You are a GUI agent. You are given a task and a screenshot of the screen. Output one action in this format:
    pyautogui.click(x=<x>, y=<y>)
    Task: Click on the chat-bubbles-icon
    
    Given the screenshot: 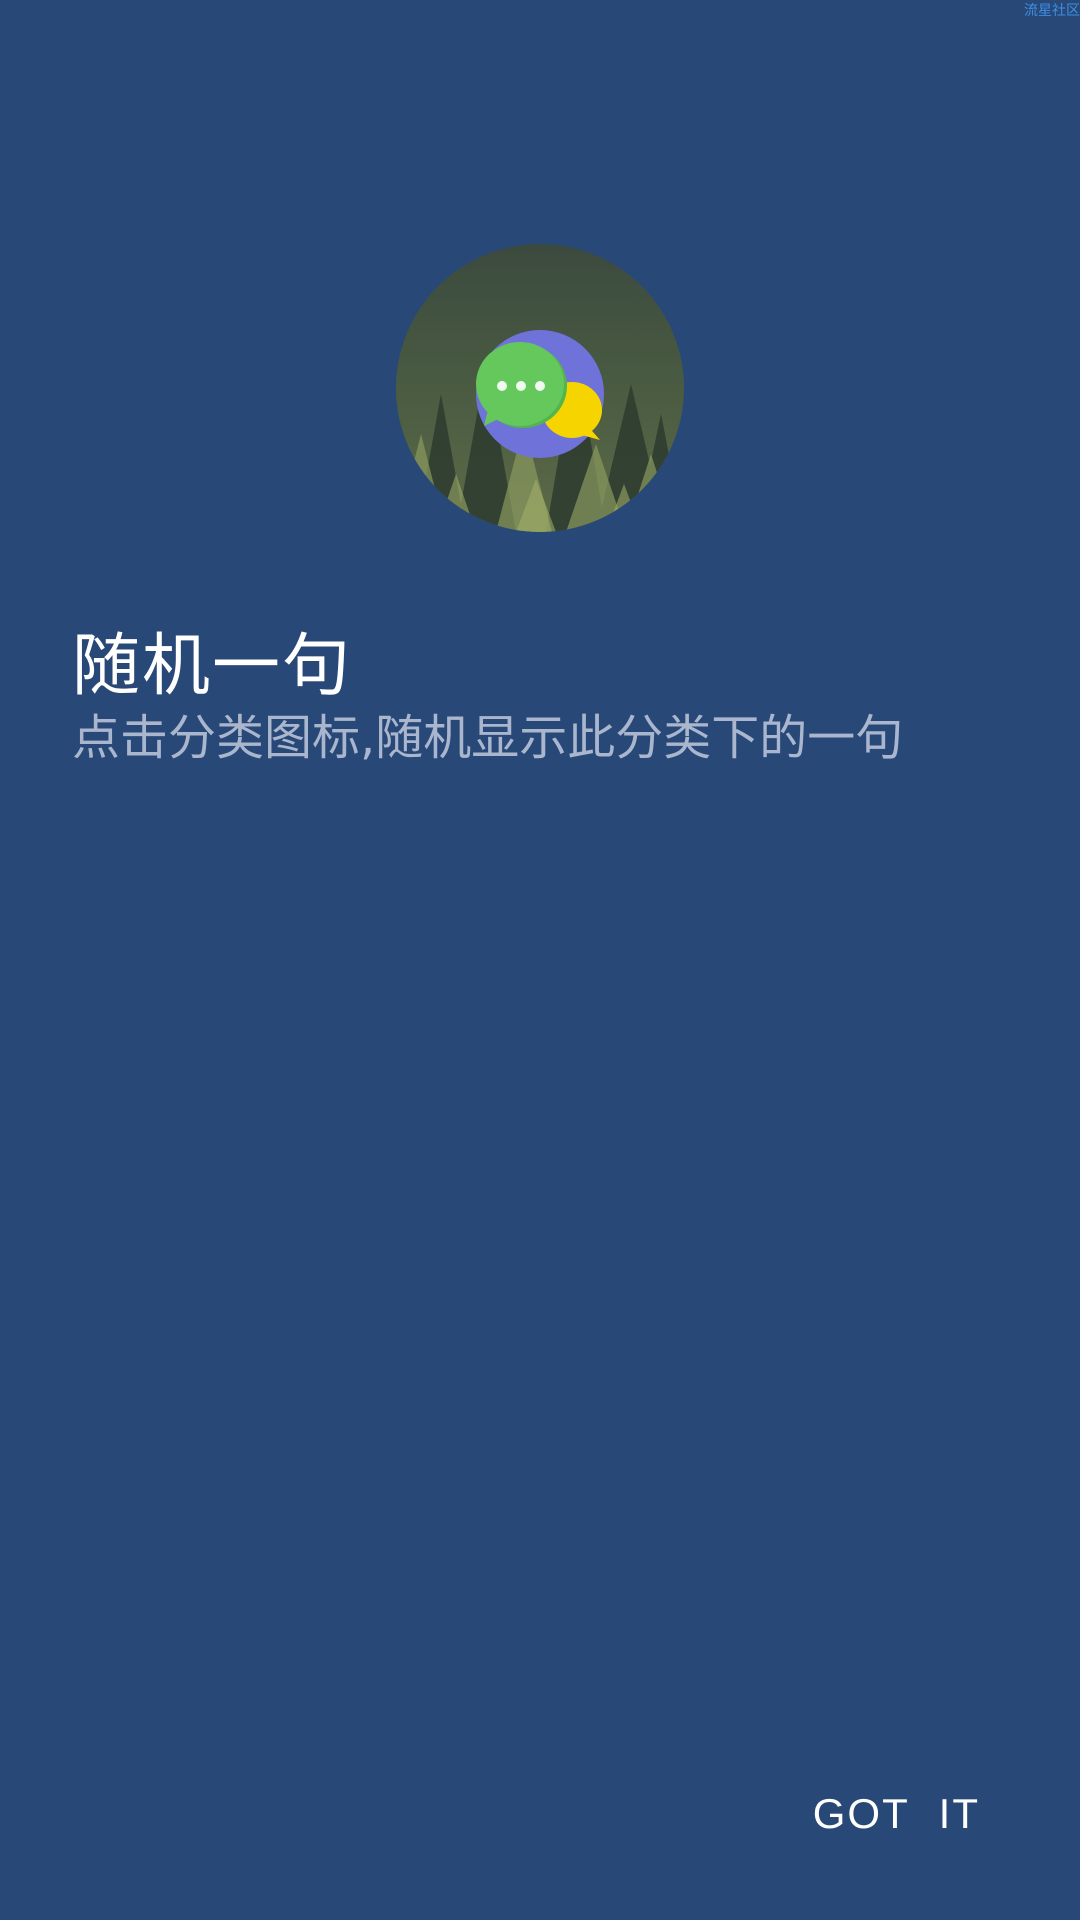 What is the action you would take?
    pyautogui.click(x=540, y=394)
    